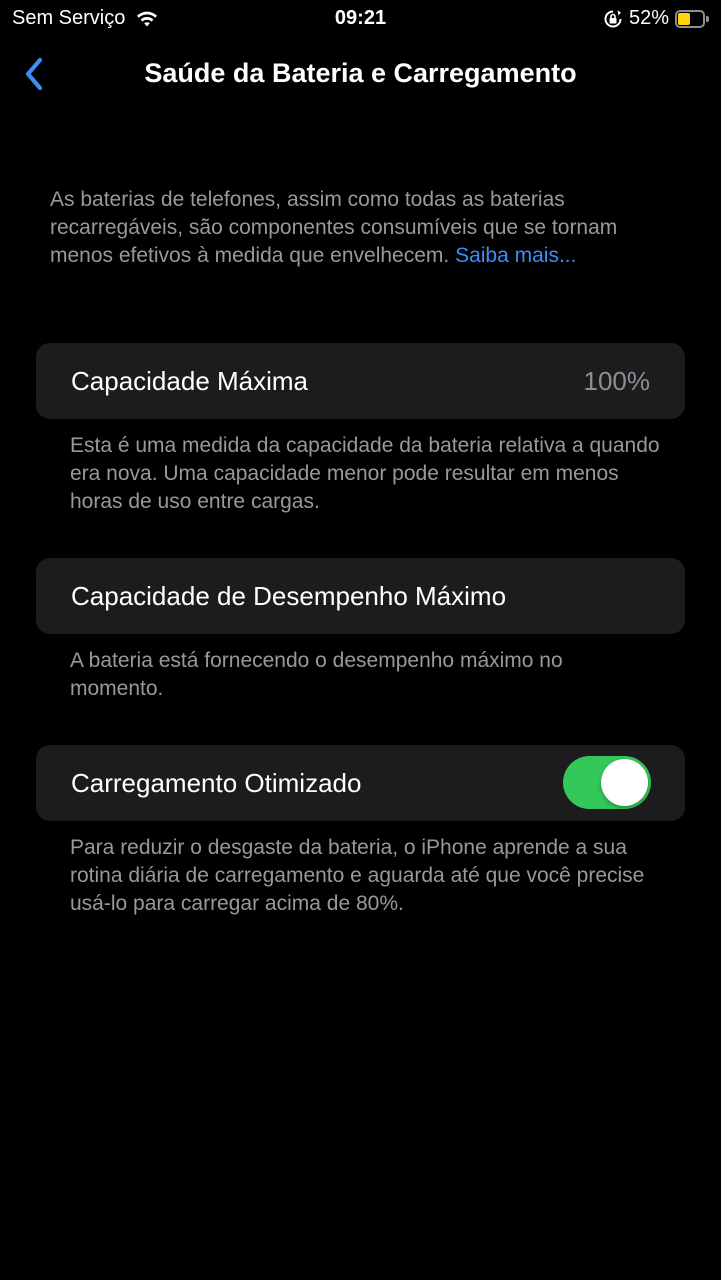 This screenshot has width=721, height=1280. What do you see at coordinates (684, 18) in the screenshot?
I see `battery-level-fill` at bounding box center [684, 18].